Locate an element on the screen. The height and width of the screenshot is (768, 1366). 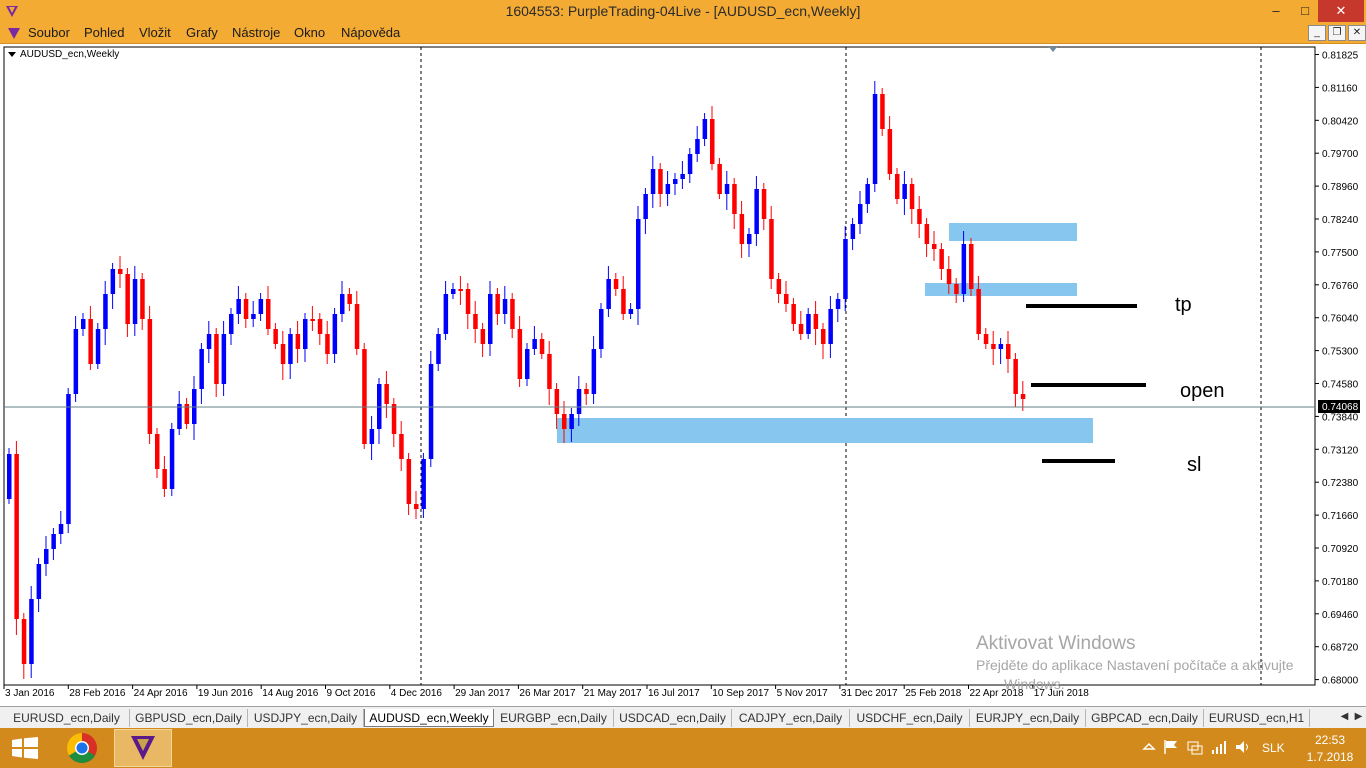
tab-scroll-left-icon: ◀ is located at coordinates (1344, 718).